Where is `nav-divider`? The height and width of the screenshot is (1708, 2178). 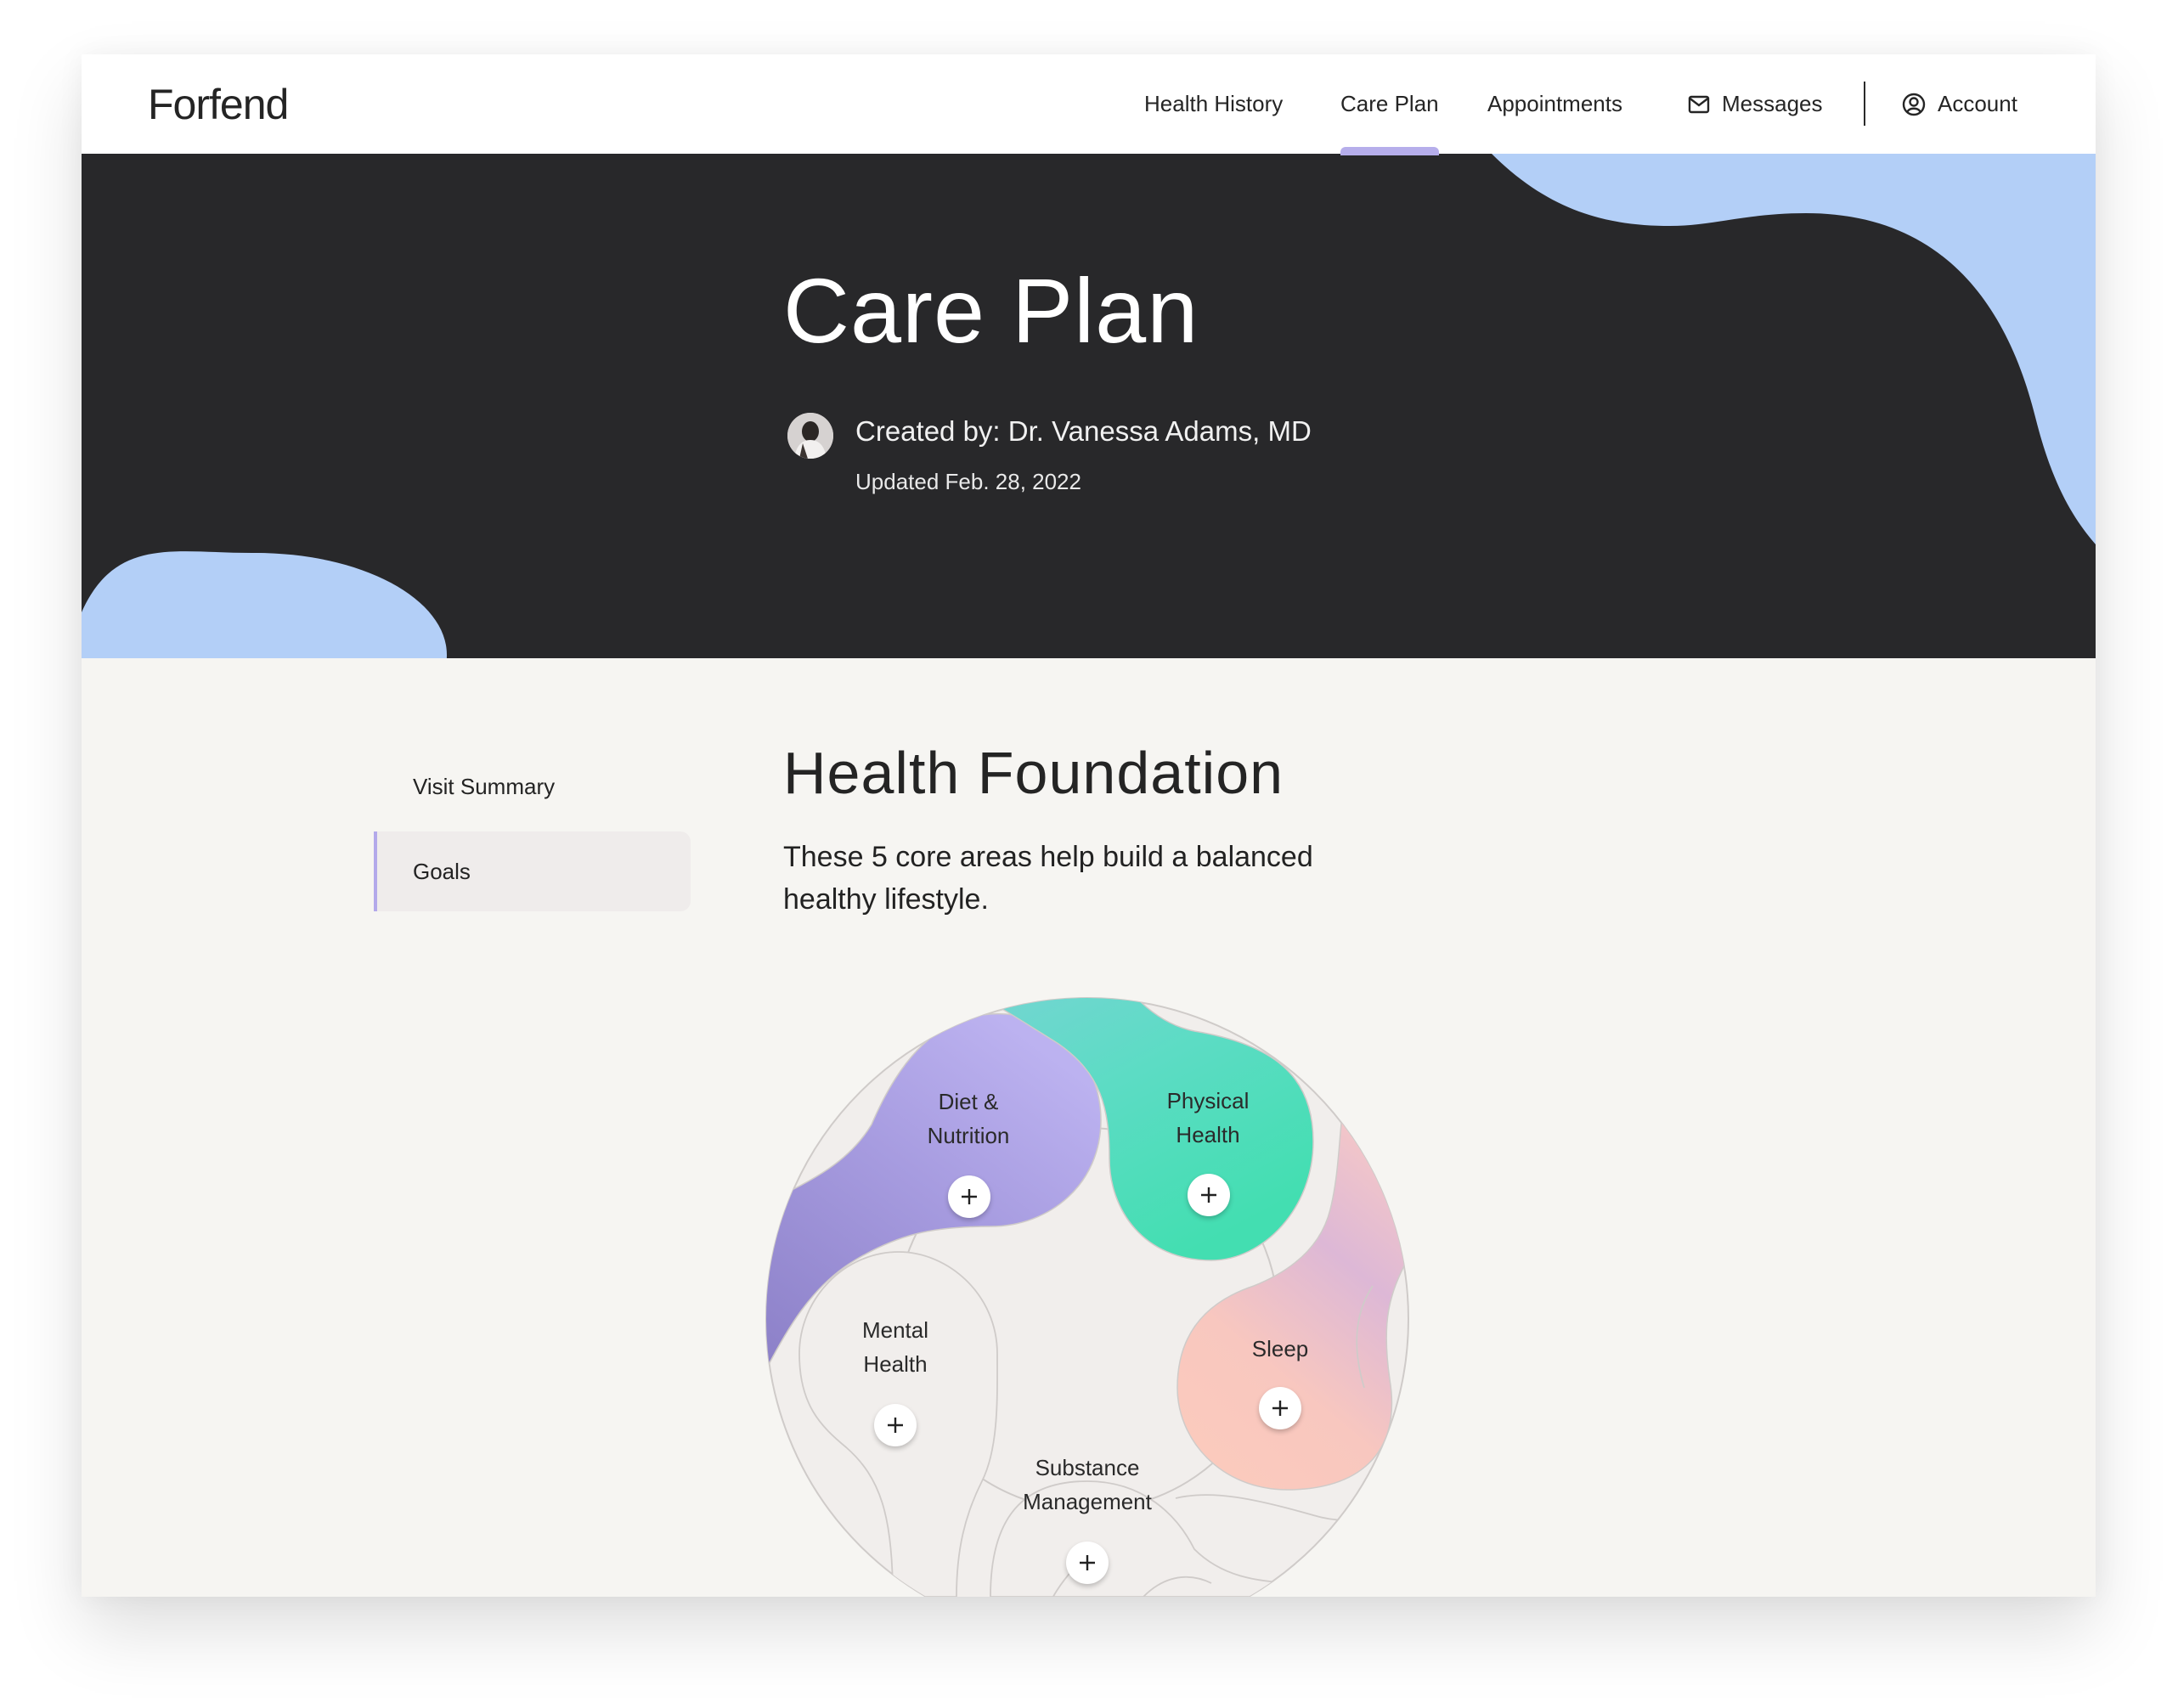 nav-divider is located at coordinates (1864, 104).